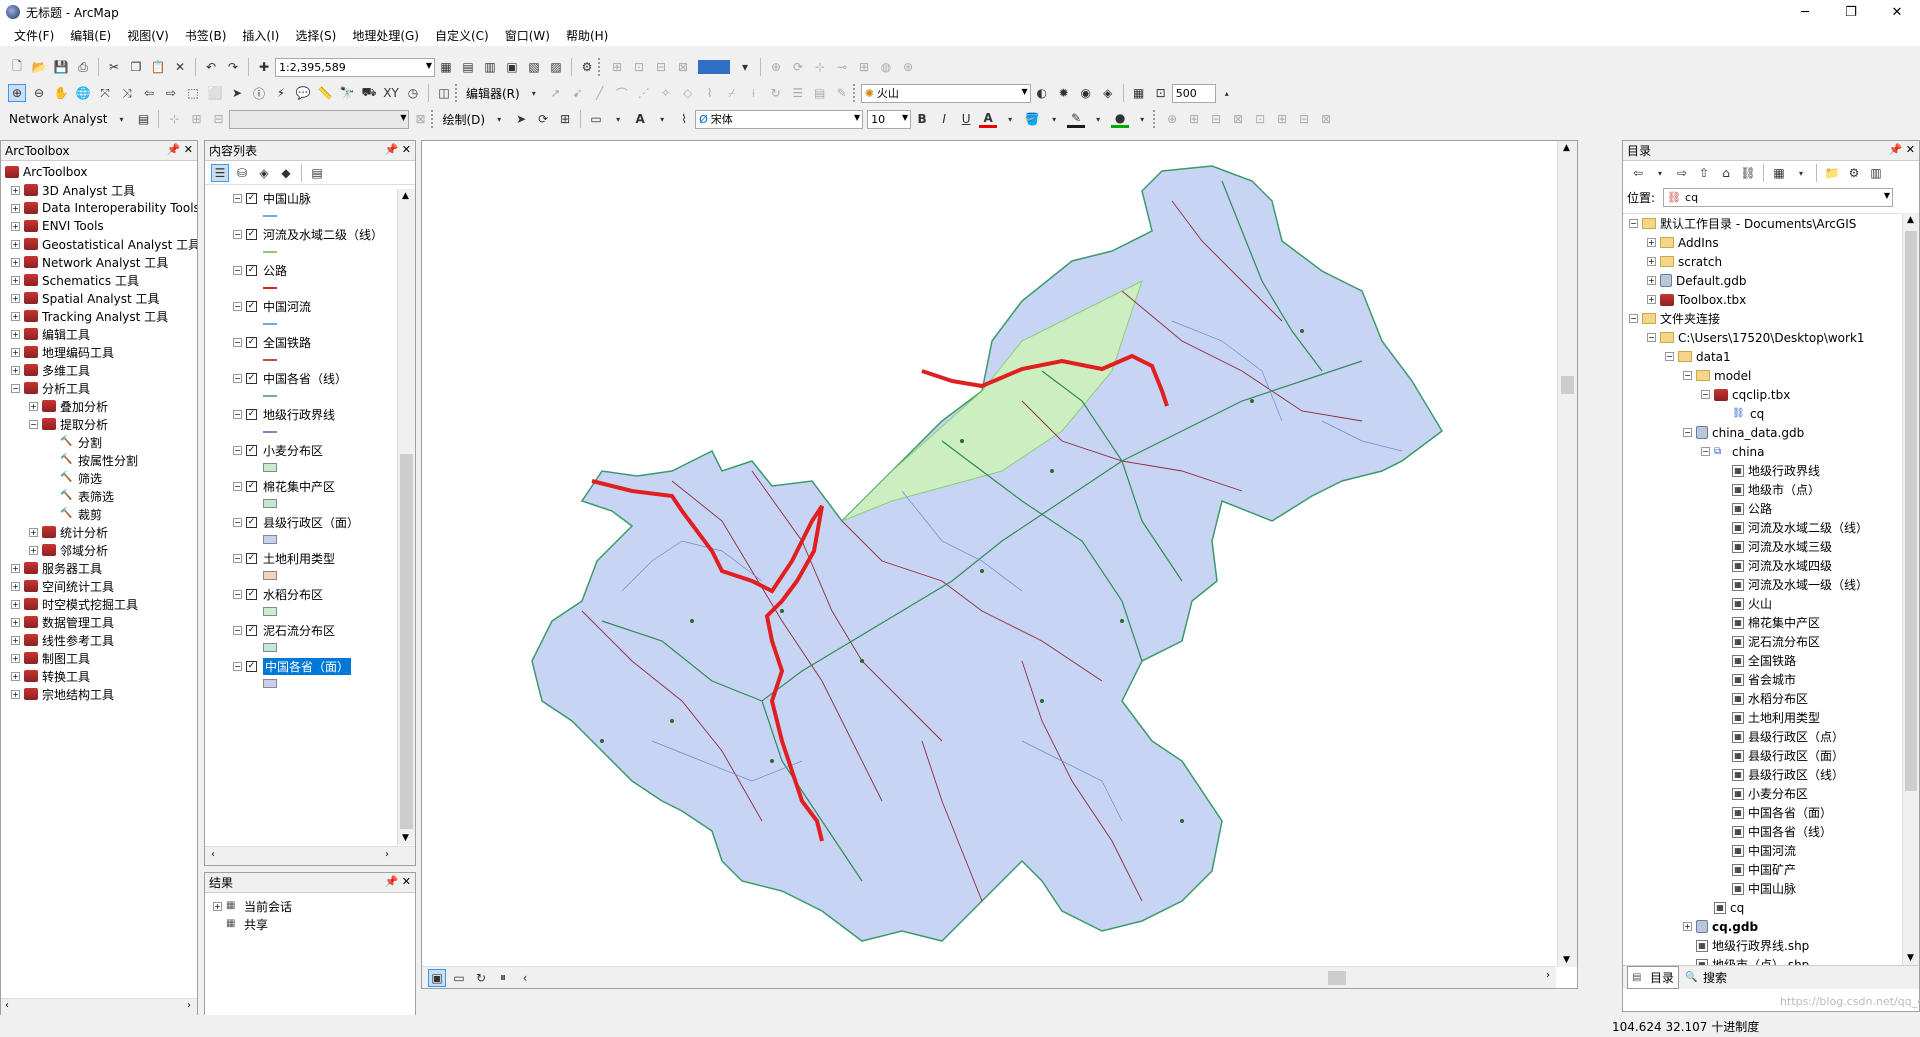 The height and width of the screenshot is (1037, 1920). What do you see at coordinates (300, 207) in the screenshot?
I see `toc-layer: − ✓ 中国山脉` at bounding box center [300, 207].